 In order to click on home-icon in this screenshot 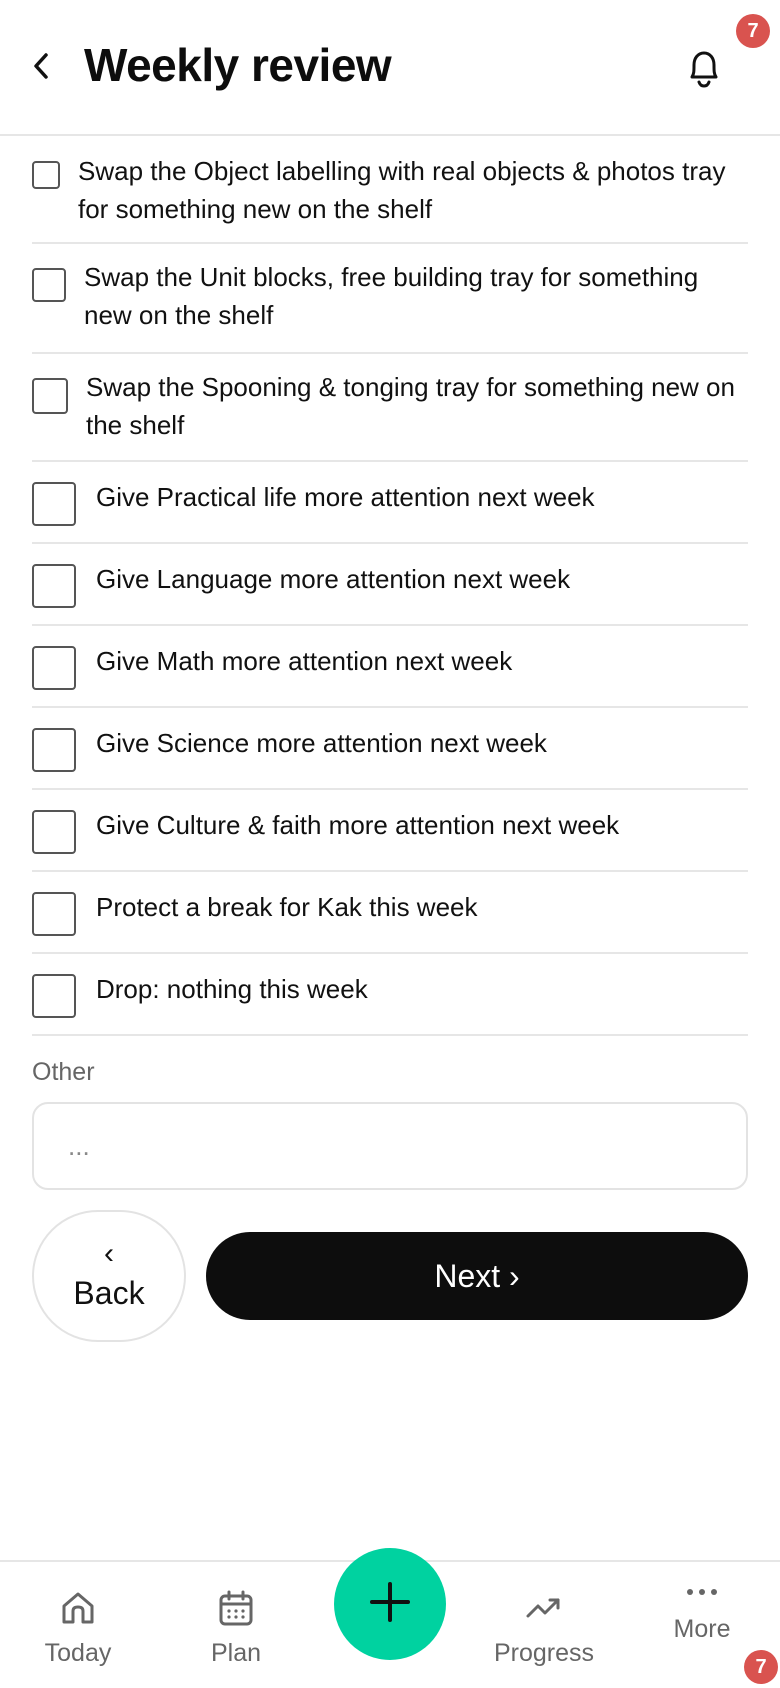, I will do `click(78, 1610)`.